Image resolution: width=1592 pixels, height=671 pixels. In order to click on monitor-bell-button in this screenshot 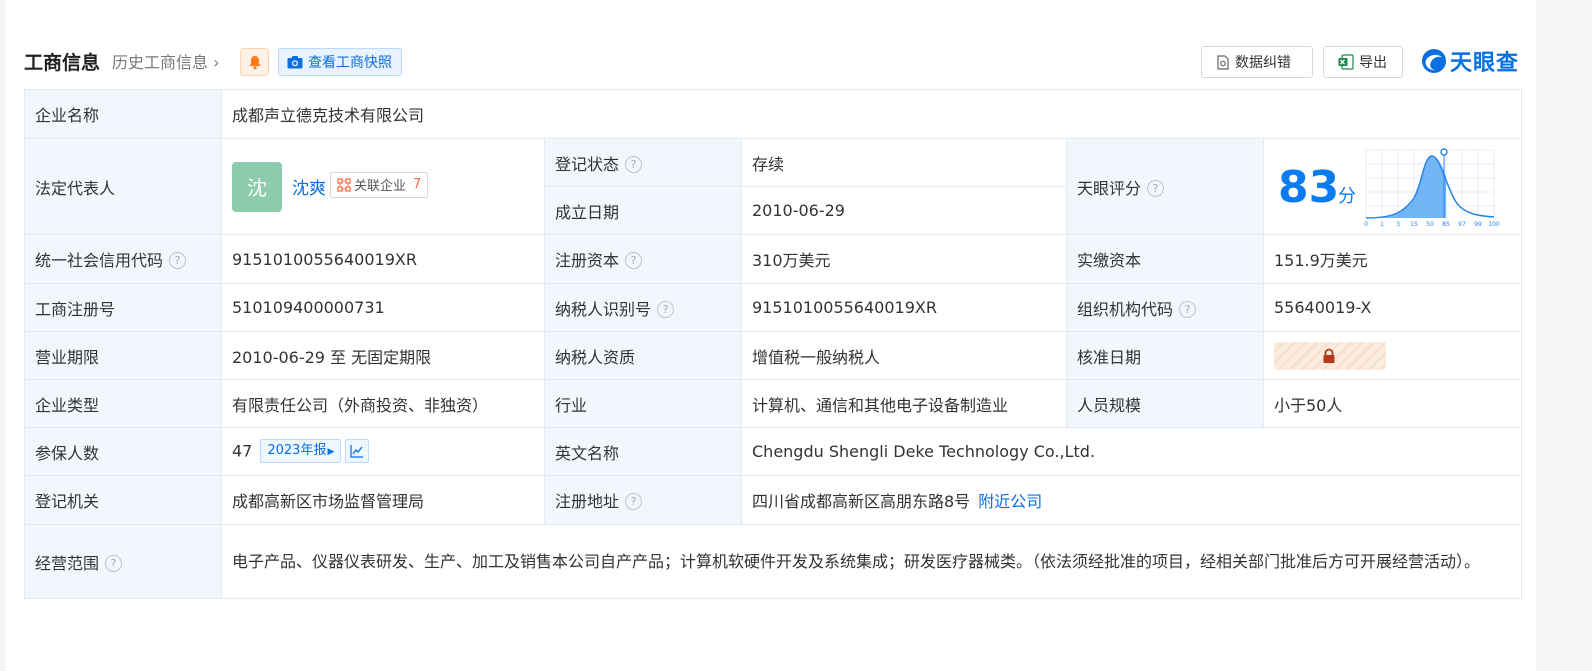, I will do `click(254, 62)`.